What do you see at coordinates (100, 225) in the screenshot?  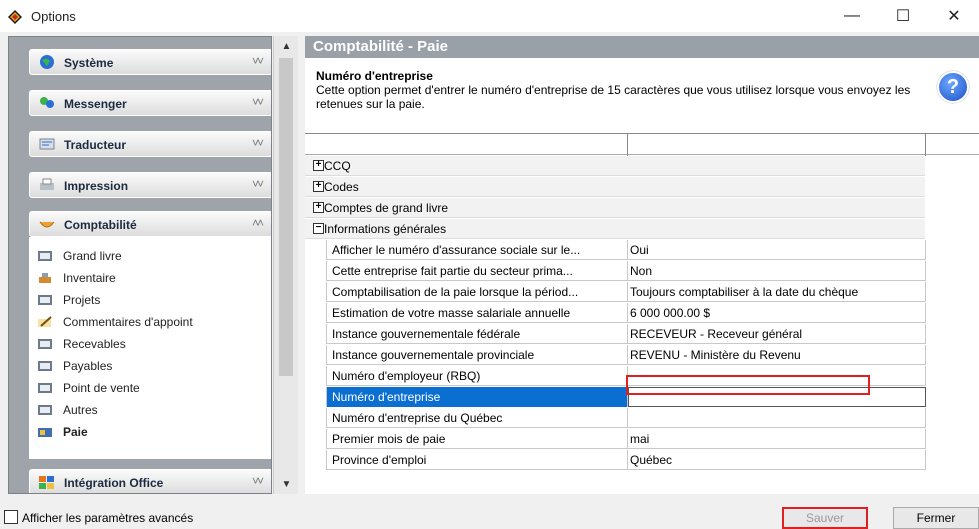 I see `sidebar-group-label: Comptabilité` at bounding box center [100, 225].